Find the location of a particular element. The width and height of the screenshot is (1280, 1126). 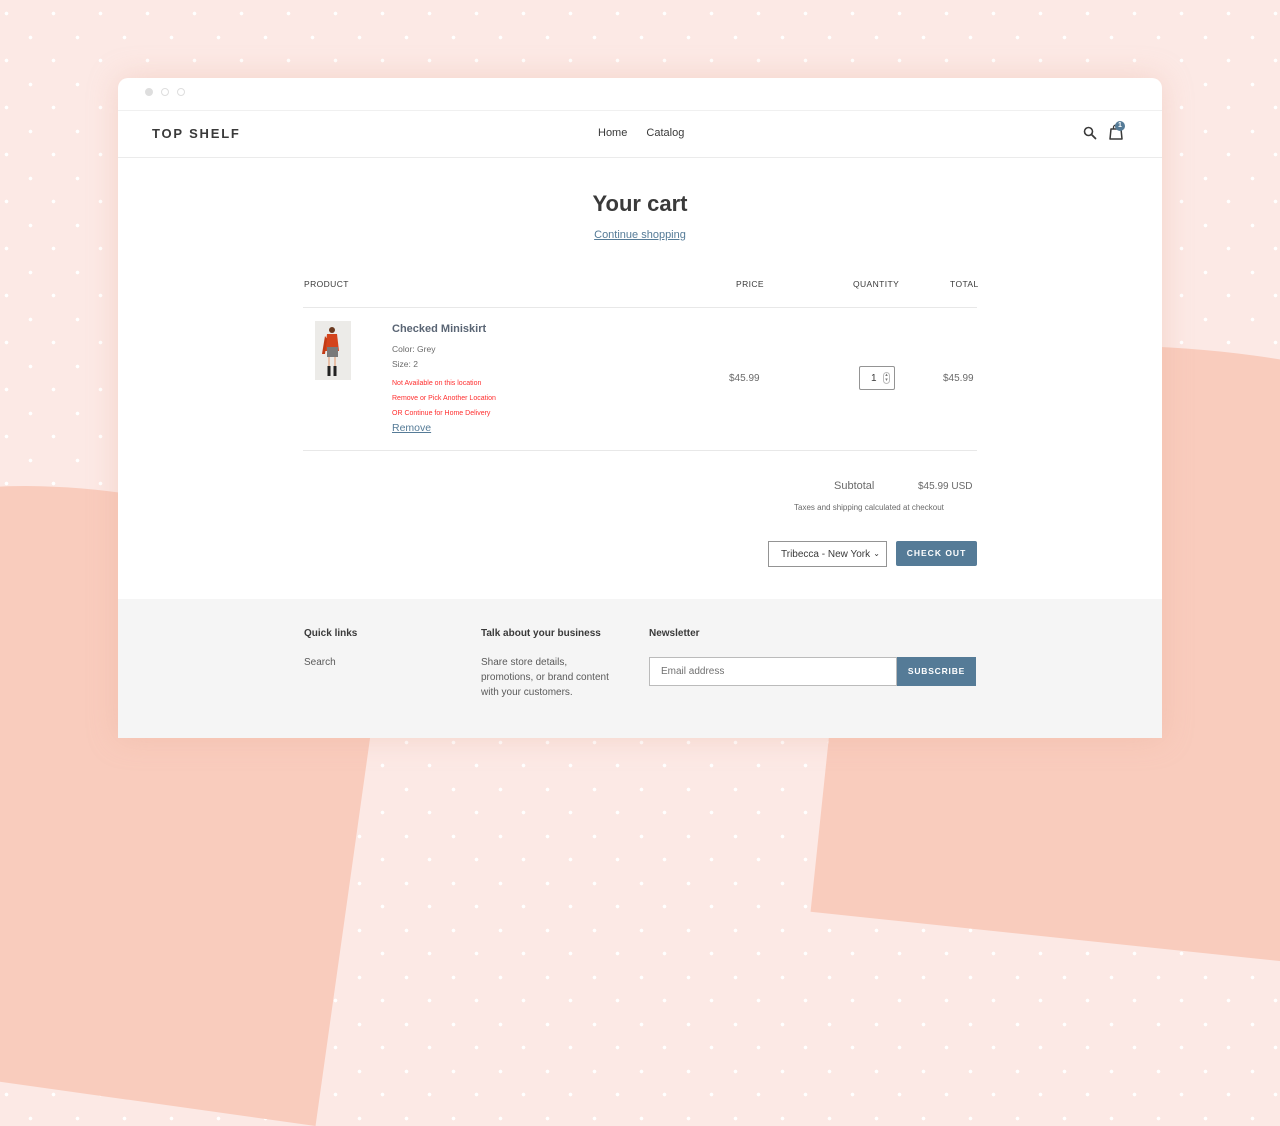

footer-business-line: Share store details, is located at coordinates (524, 662).